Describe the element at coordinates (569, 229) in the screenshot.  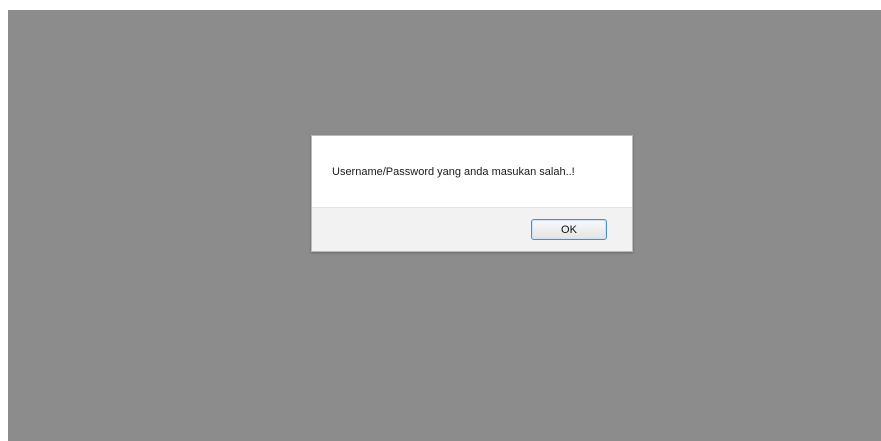
I see `ok-button: OK` at that location.